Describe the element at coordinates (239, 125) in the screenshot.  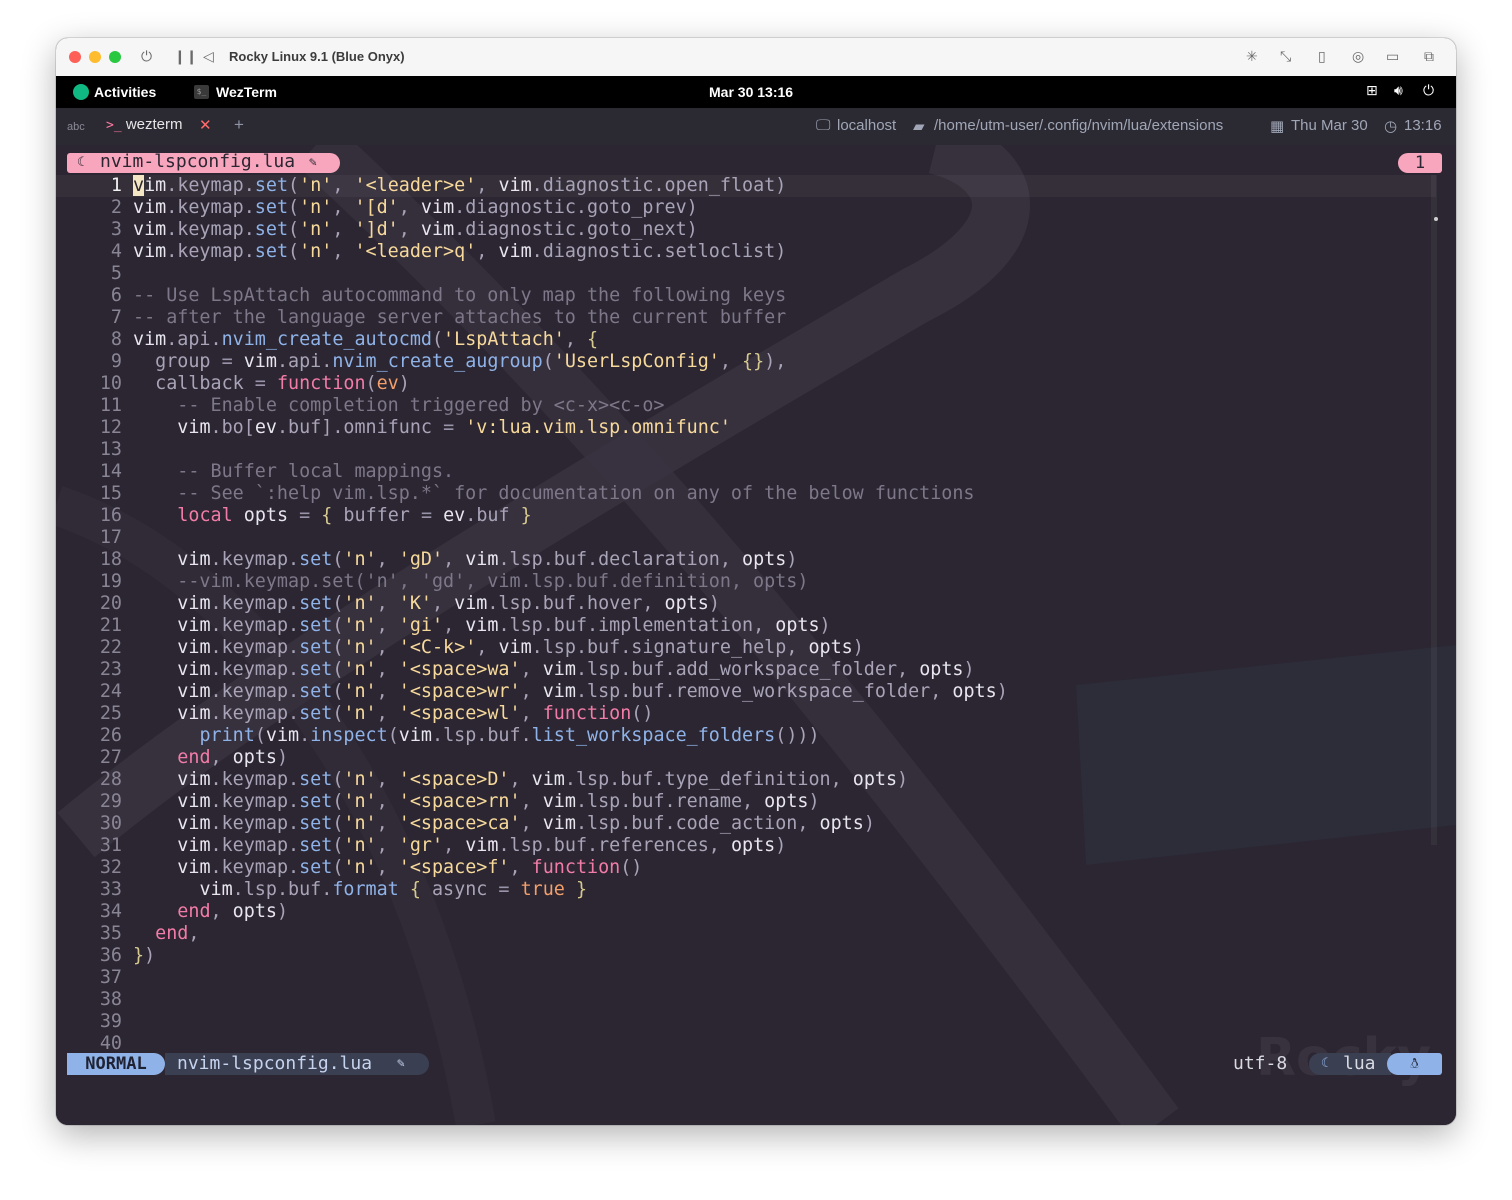
I see `new-tab-button: +` at that location.